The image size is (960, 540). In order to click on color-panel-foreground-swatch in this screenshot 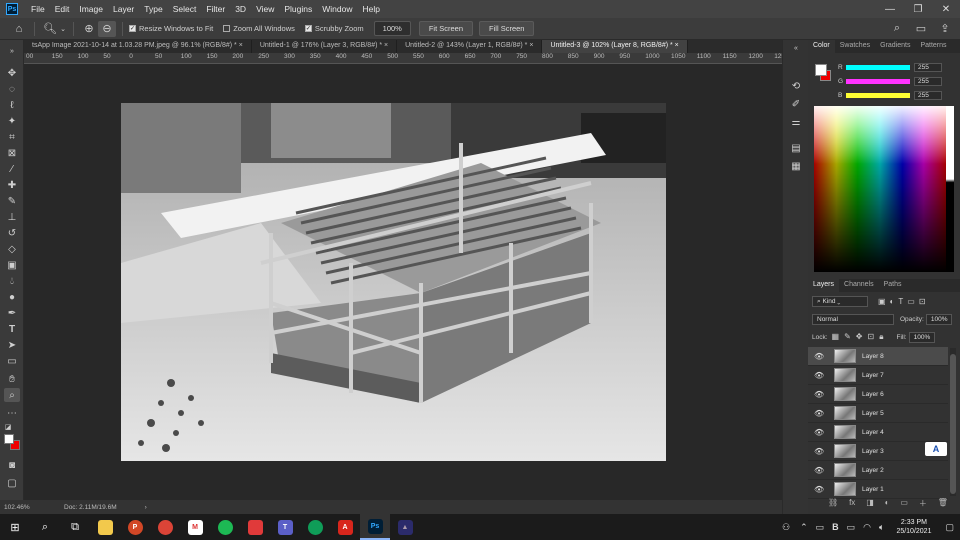, I will do `click(821, 70)`.